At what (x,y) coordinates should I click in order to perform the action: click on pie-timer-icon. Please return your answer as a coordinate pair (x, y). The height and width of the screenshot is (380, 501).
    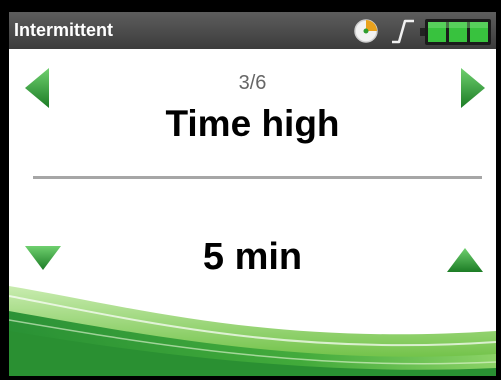
    Looking at the image, I should click on (366, 31).